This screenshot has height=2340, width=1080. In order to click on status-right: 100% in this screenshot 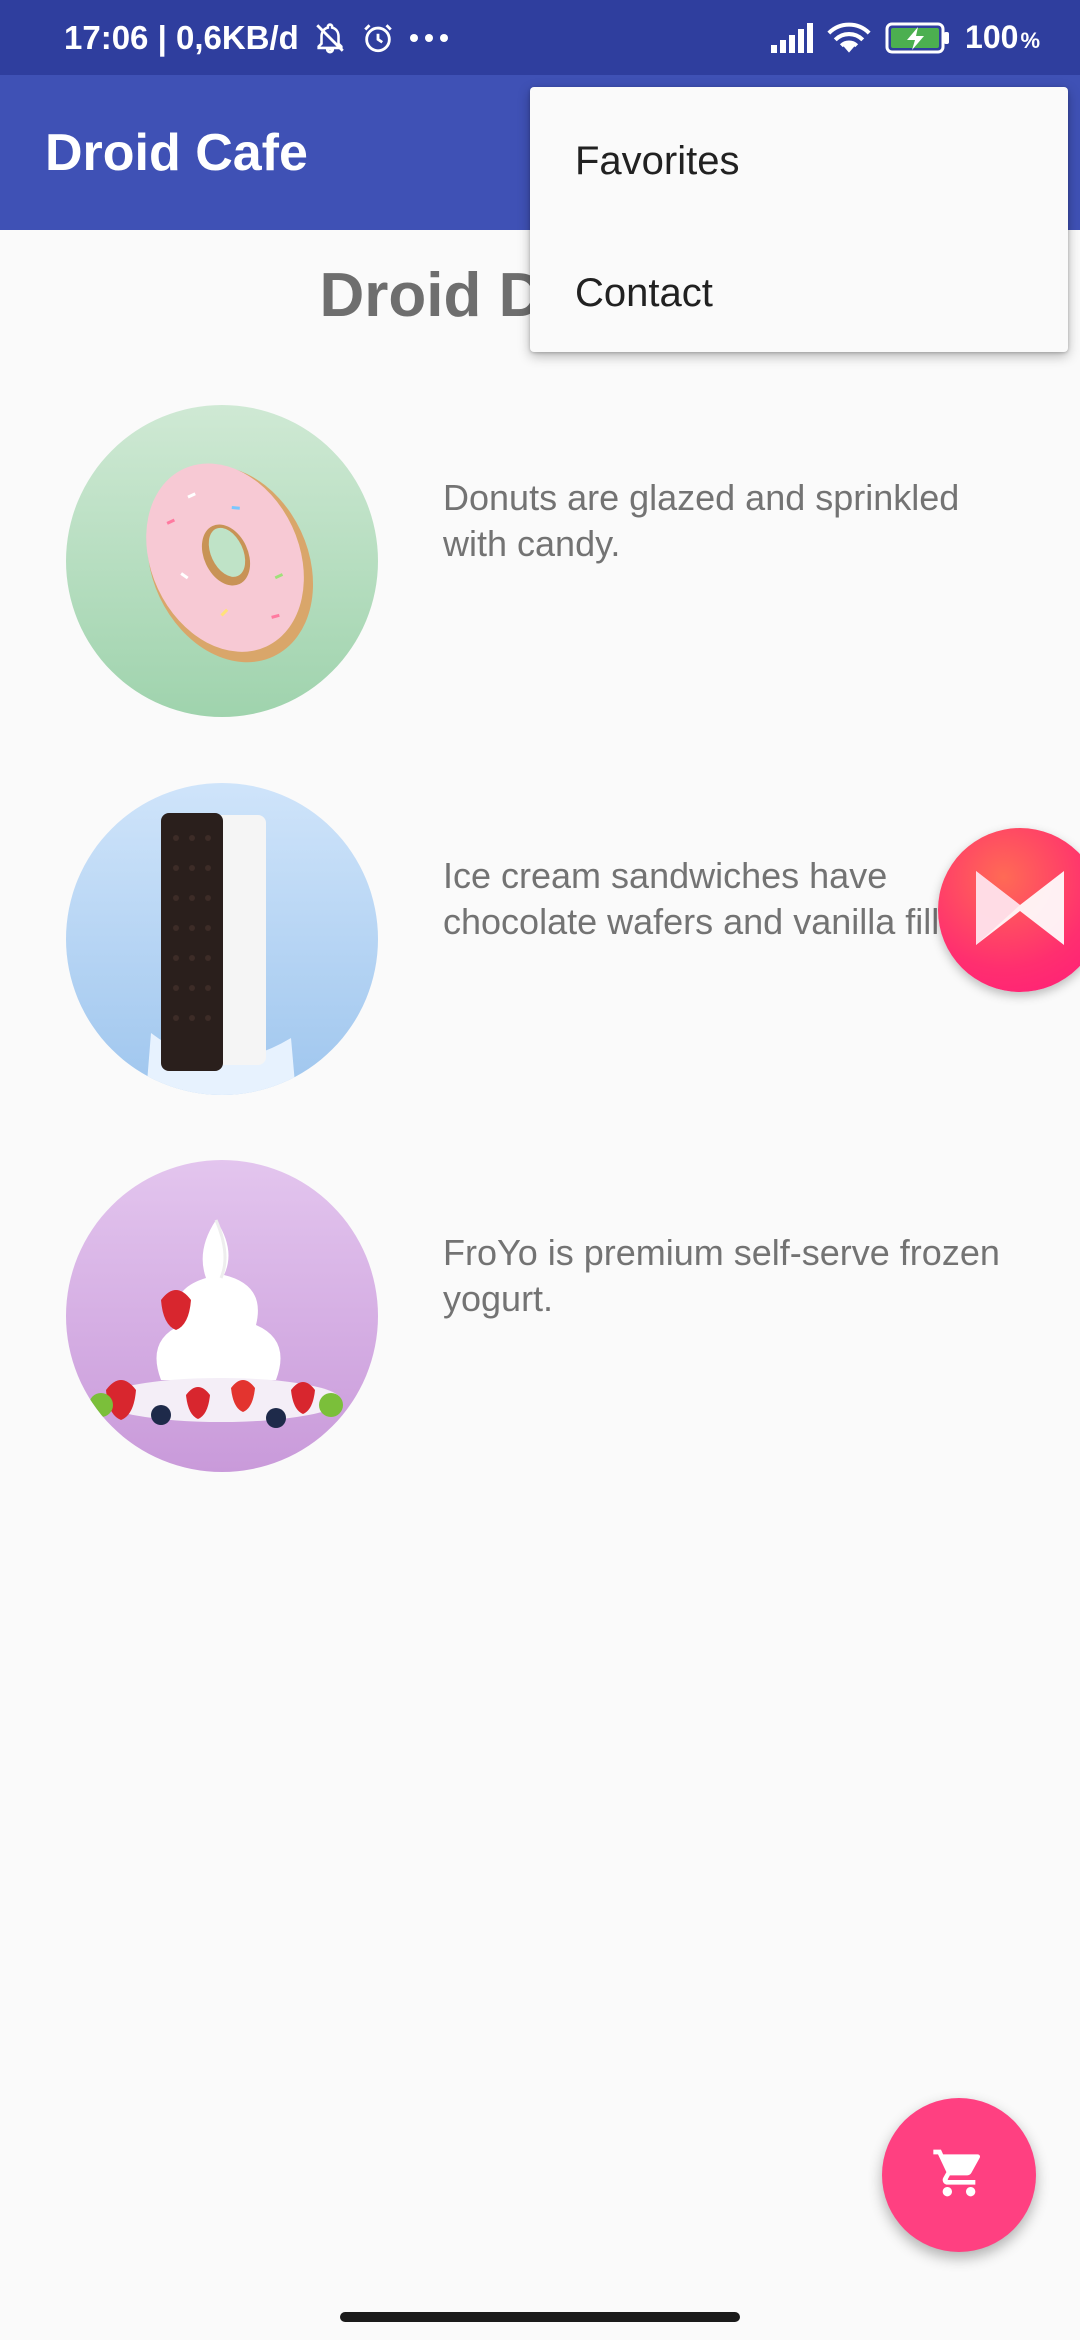, I will do `click(904, 37)`.